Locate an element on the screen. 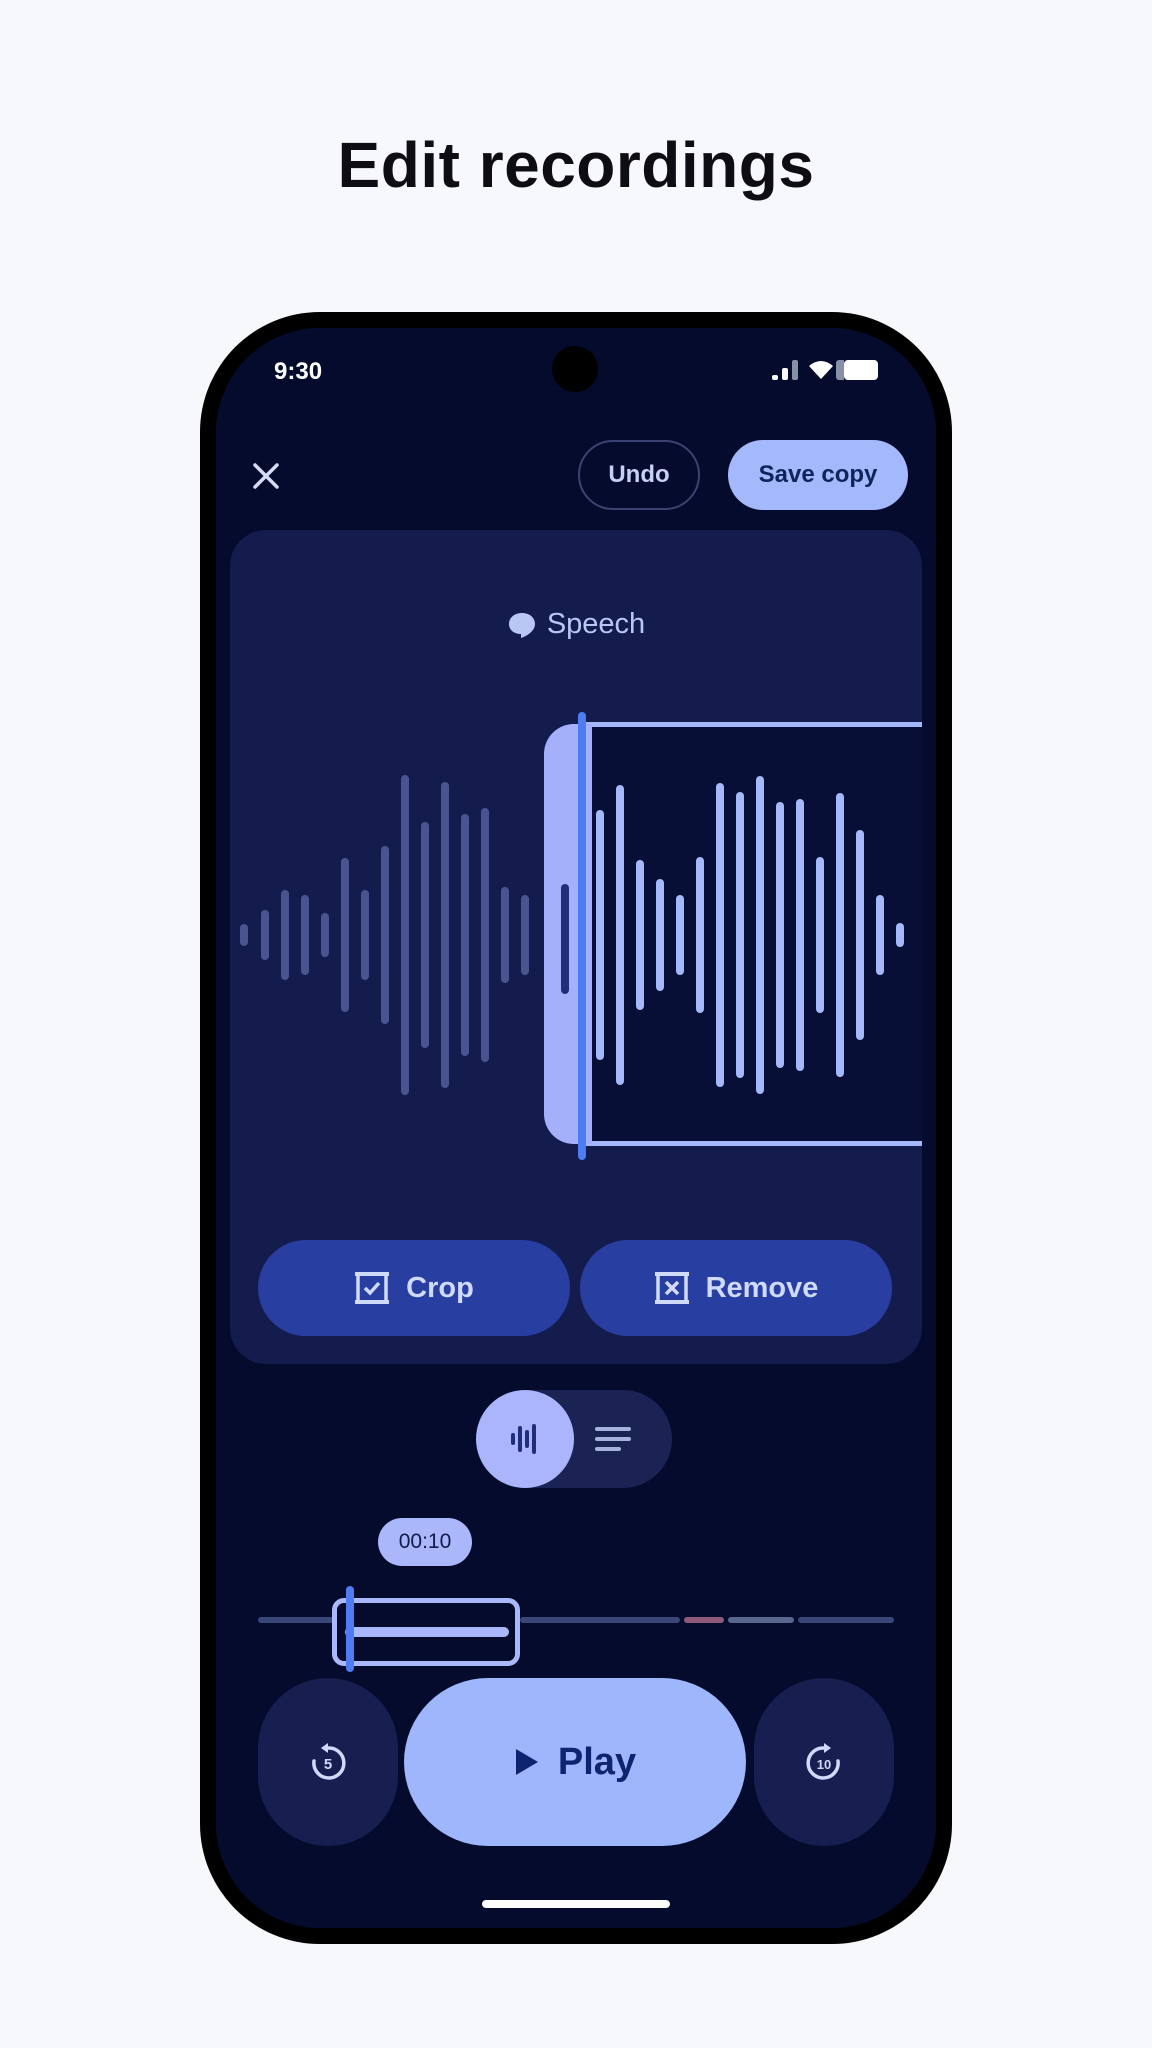 This screenshot has width=1152, height=2048. waveform-icon is located at coordinates (523, 1439).